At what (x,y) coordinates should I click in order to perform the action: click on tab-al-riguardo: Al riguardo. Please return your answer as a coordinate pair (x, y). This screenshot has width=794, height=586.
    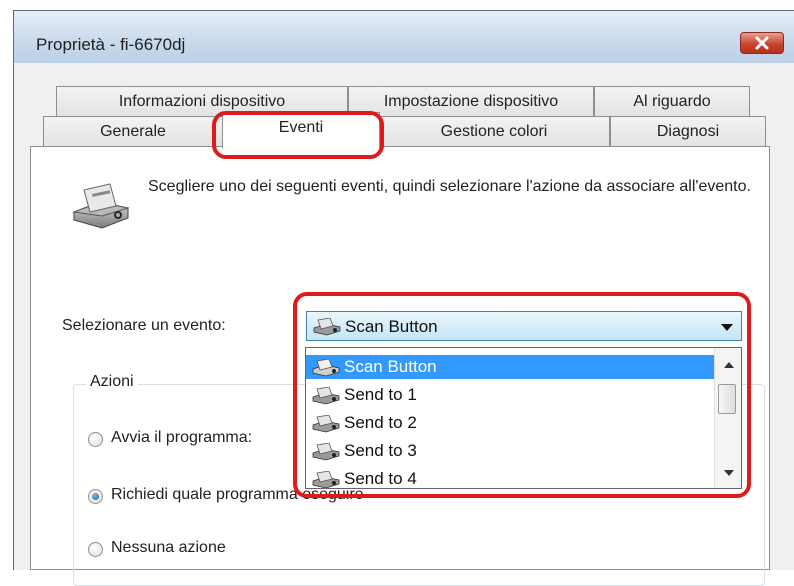
    Looking at the image, I should click on (672, 101).